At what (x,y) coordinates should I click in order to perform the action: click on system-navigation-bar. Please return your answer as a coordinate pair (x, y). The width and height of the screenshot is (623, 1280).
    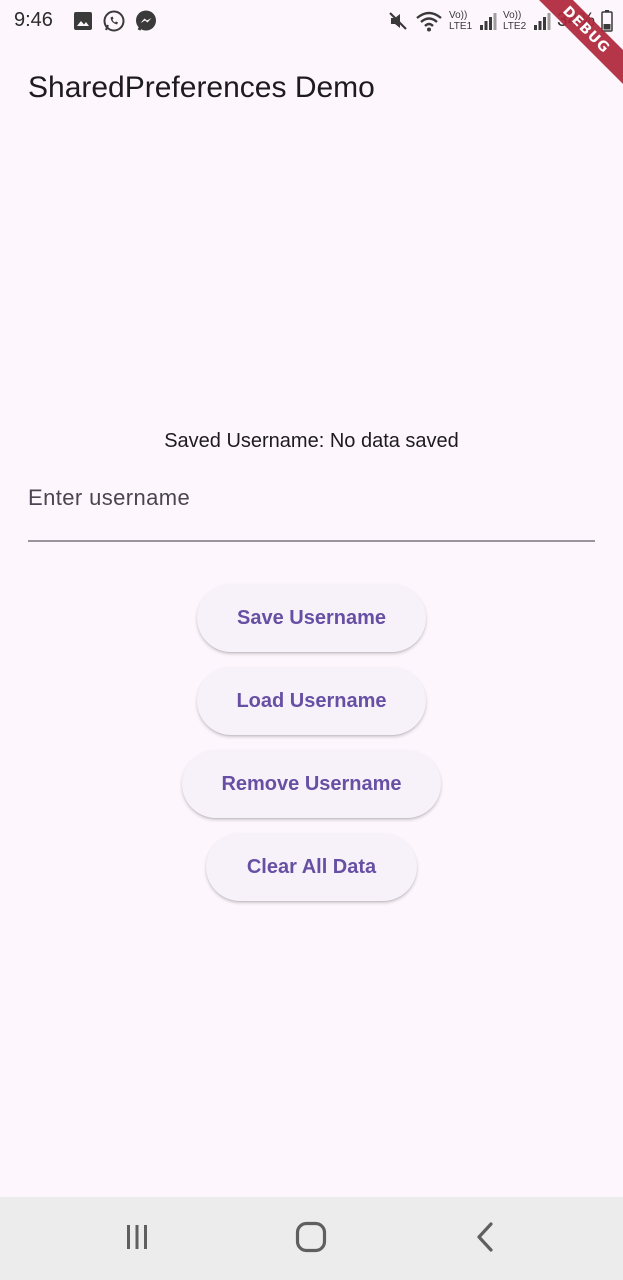
    Looking at the image, I should click on (311, 1238).